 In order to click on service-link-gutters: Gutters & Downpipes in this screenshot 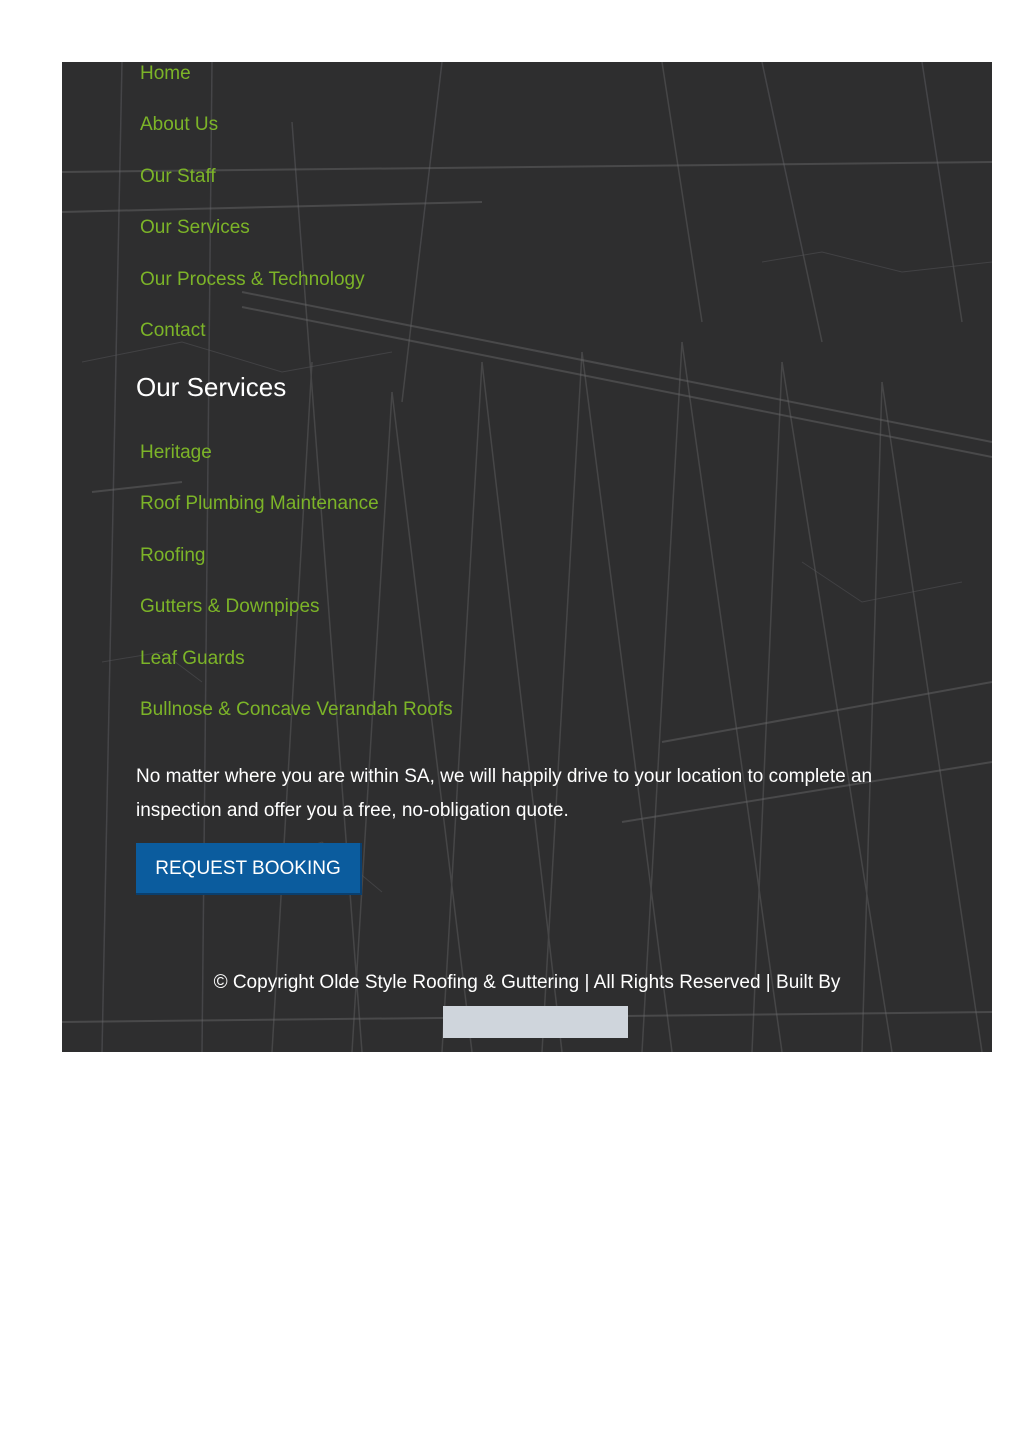, I will do `click(230, 607)`.